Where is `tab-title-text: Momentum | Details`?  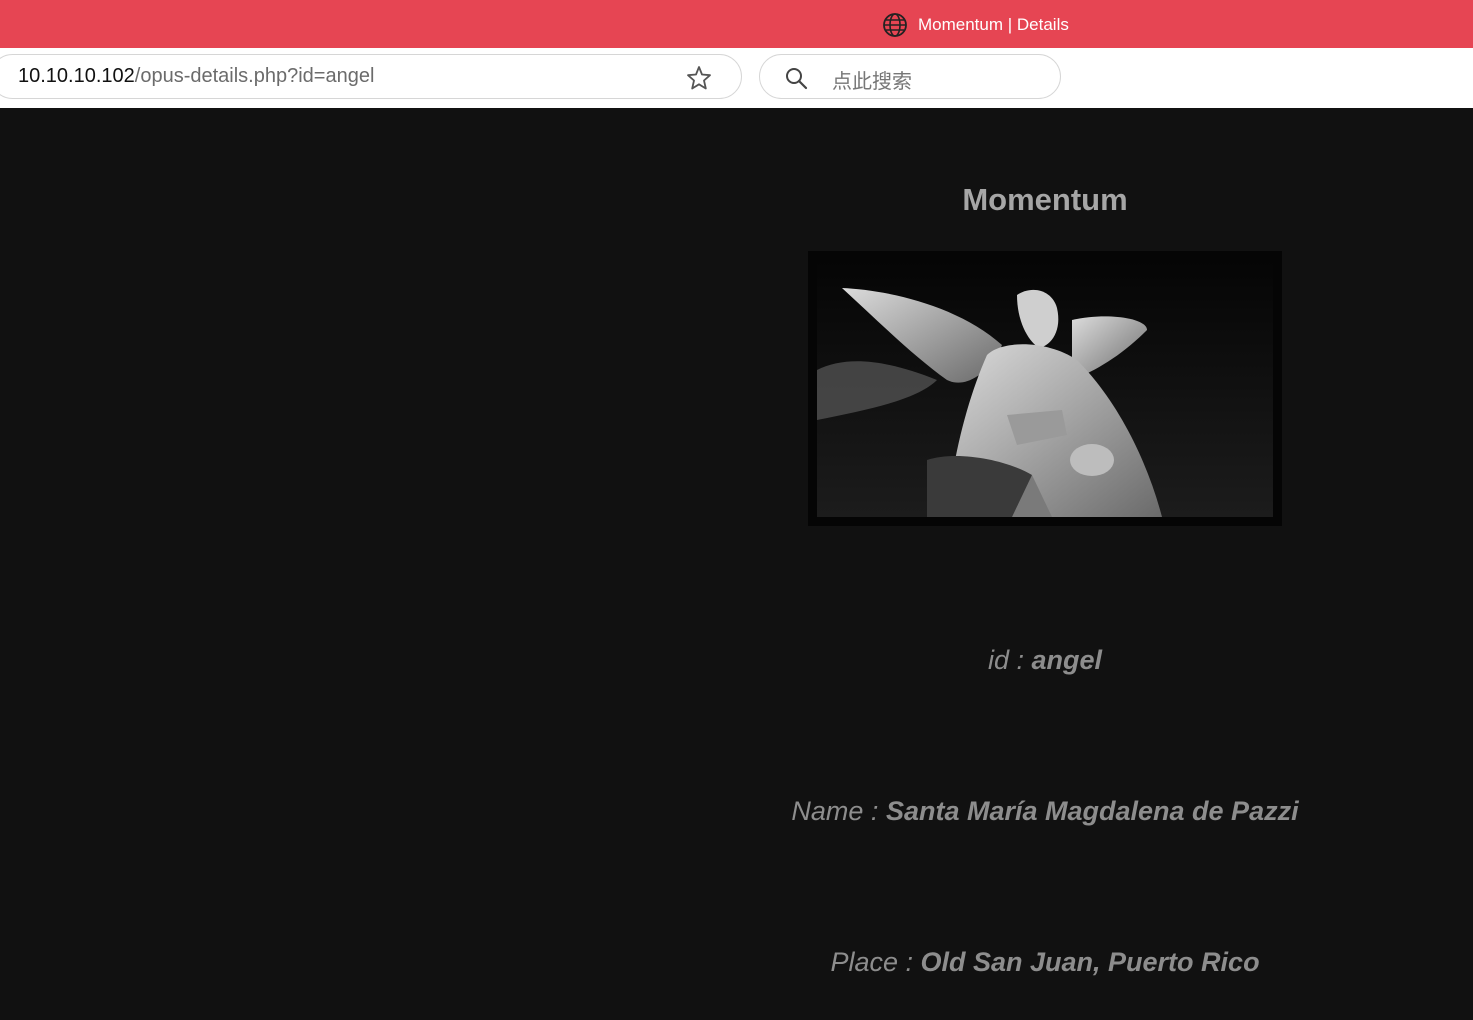
tab-title-text: Momentum | Details is located at coordinates (993, 24).